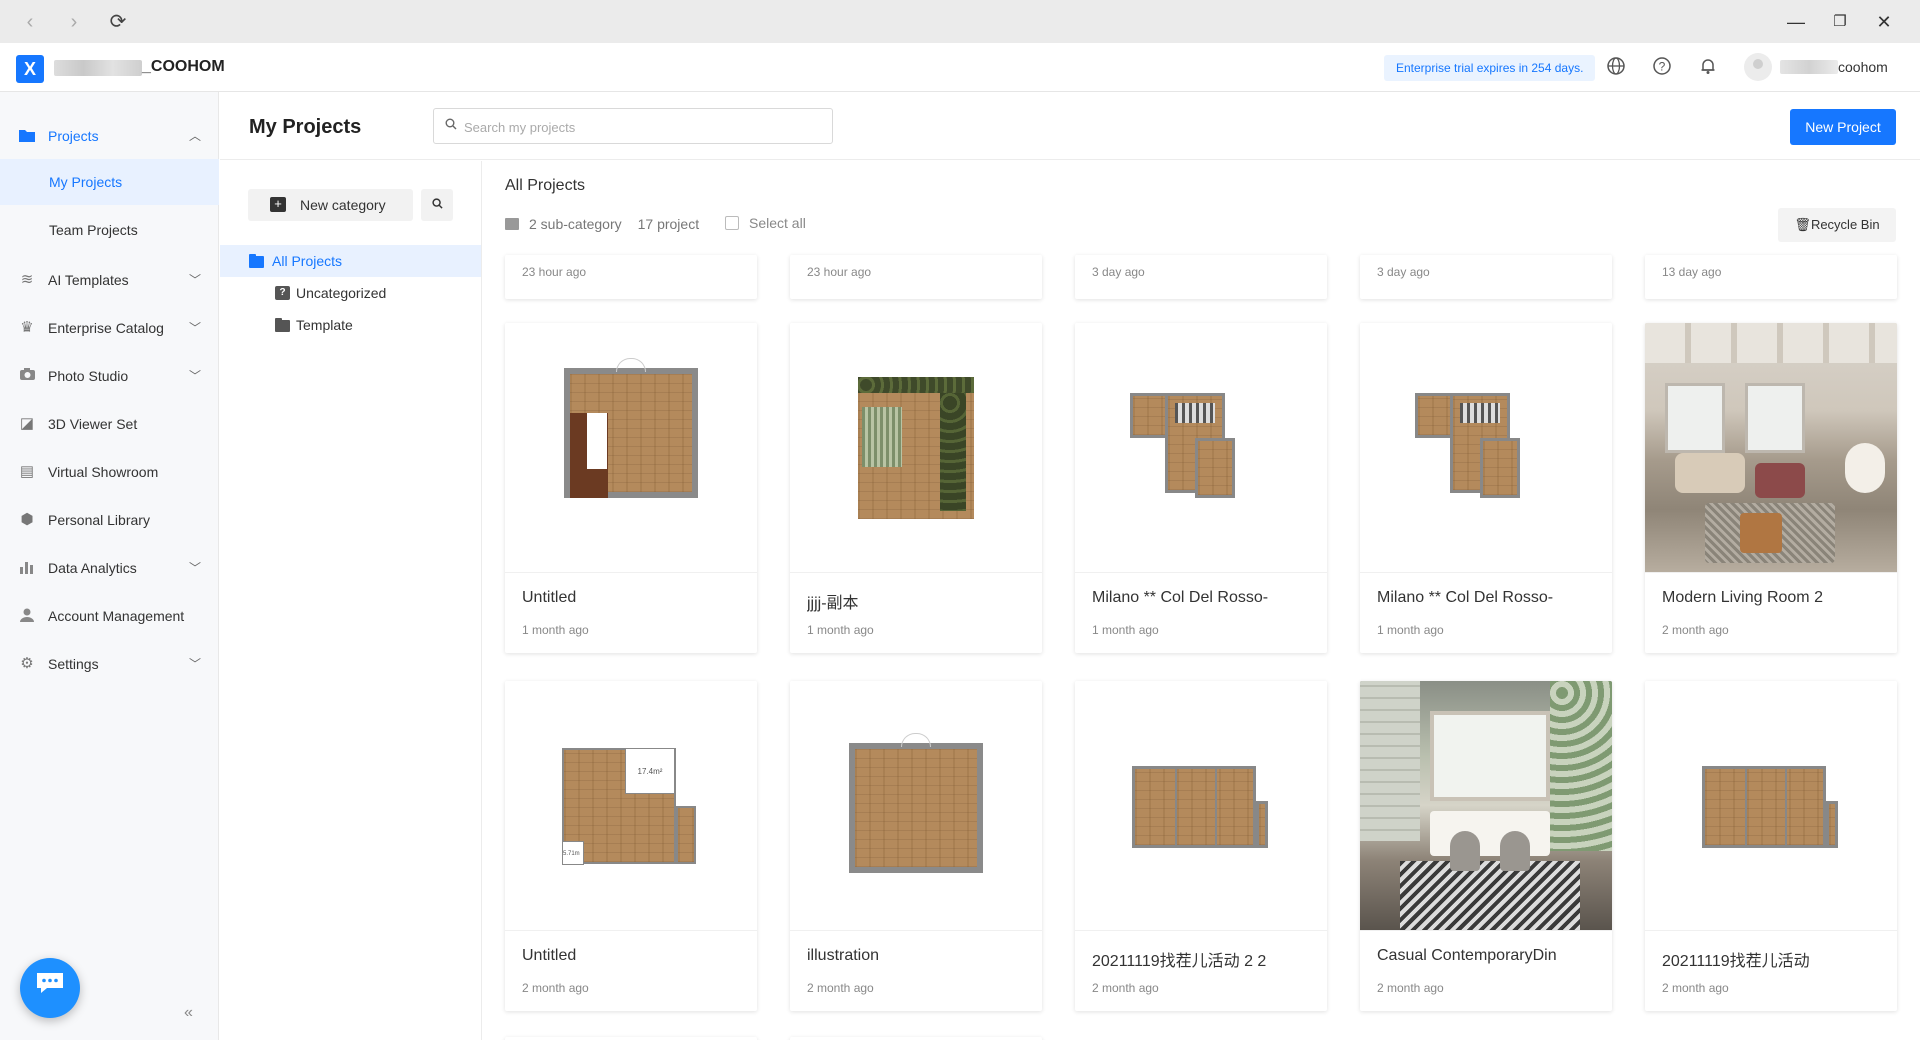  Describe the element at coordinates (109, 616) in the screenshot. I see `sidebar-item-account-management: Account Management` at that location.